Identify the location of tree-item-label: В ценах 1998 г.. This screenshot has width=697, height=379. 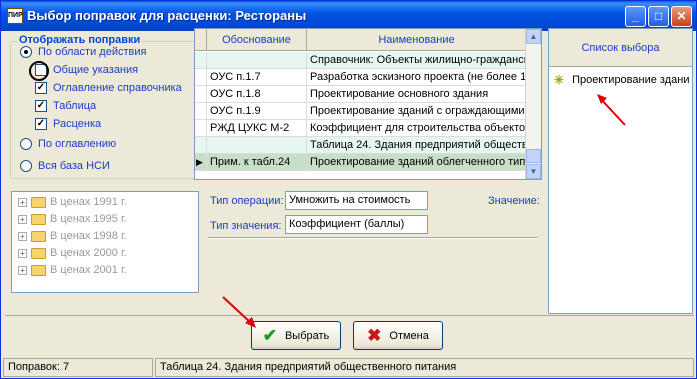
(88, 236).